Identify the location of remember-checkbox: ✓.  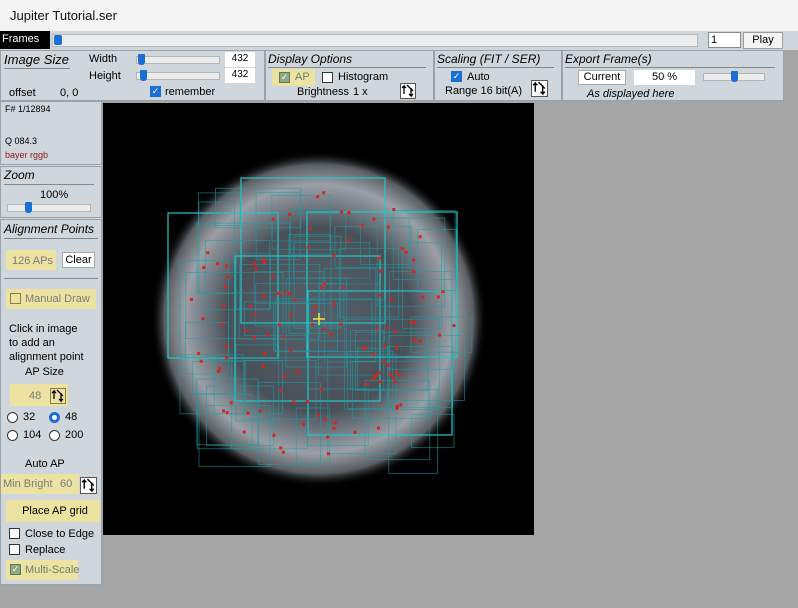
(155, 91).